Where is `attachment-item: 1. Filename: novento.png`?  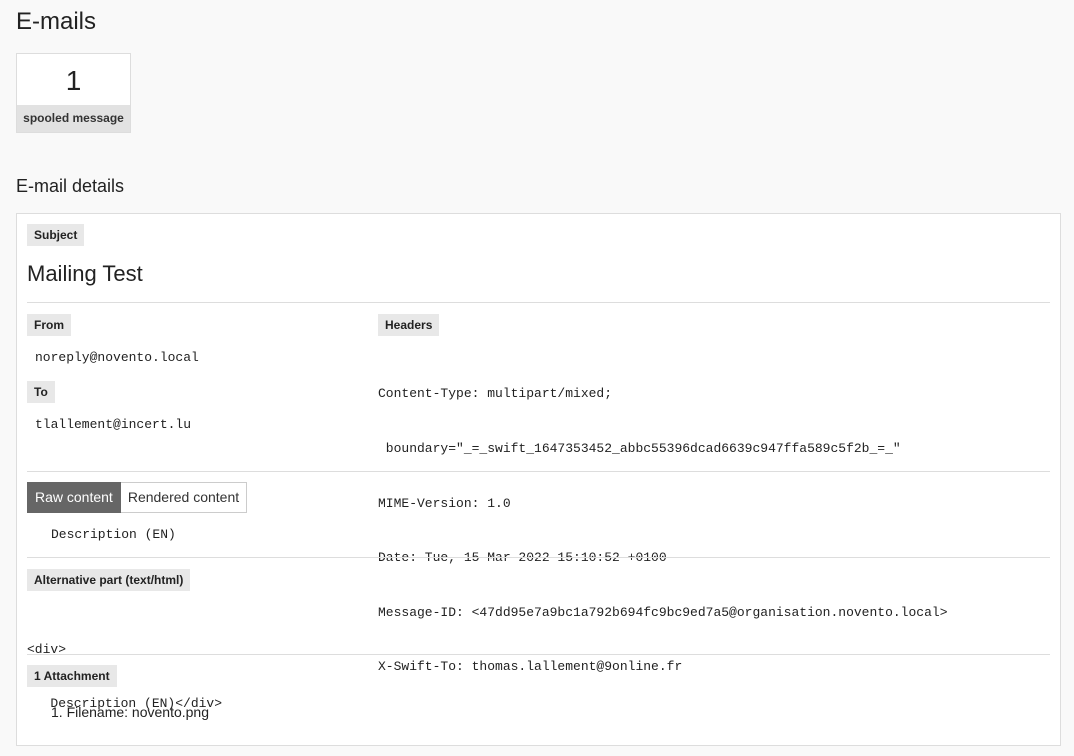
attachment-item: 1. Filename: novento.png is located at coordinates (130, 712).